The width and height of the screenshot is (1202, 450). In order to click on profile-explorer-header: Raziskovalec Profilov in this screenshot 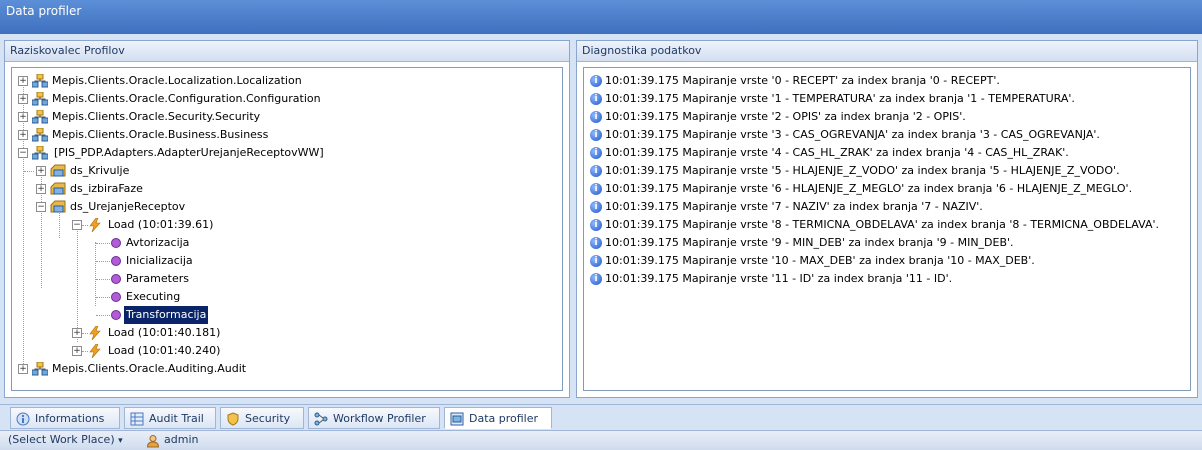, I will do `click(287, 51)`.